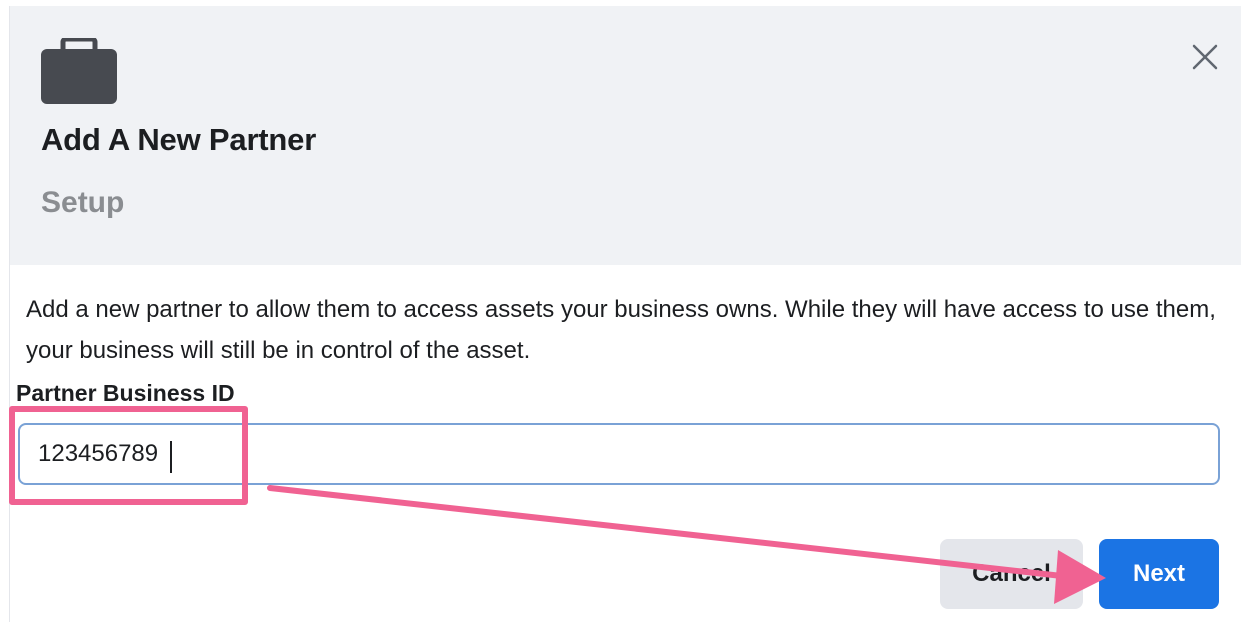  Describe the element at coordinates (83, 202) in the screenshot. I see `dialog-subtitle: Setup` at that location.